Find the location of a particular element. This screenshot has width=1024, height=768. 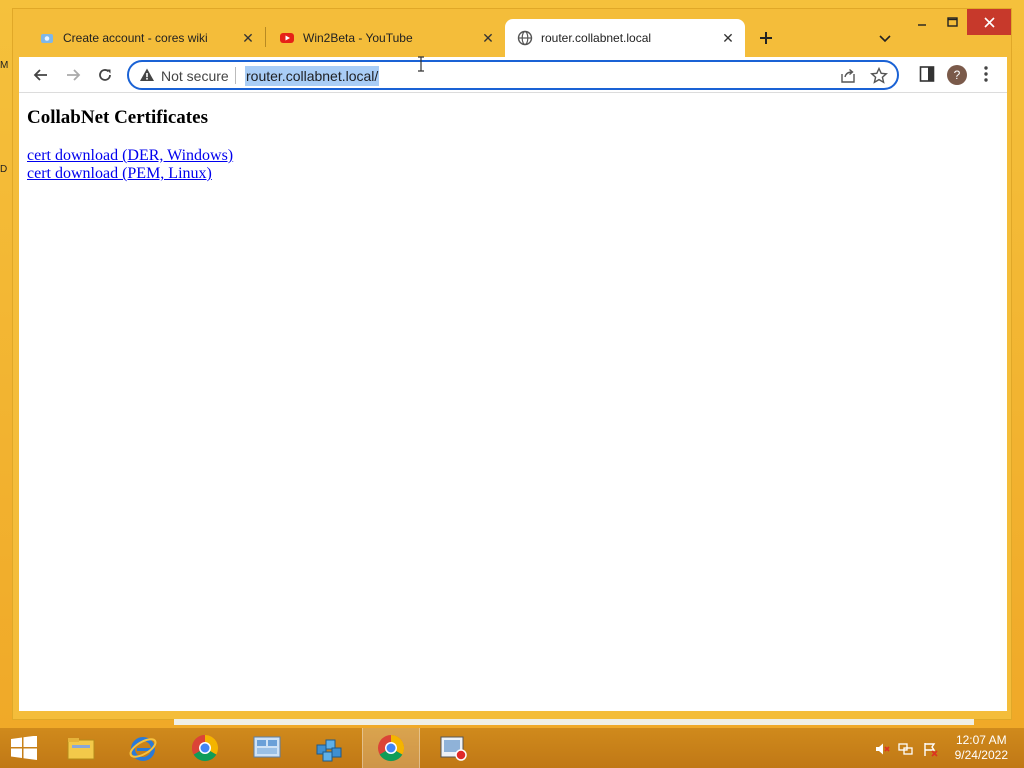

tab-create-account: Create account - cores wiki ✕ is located at coordinates (139, 38).